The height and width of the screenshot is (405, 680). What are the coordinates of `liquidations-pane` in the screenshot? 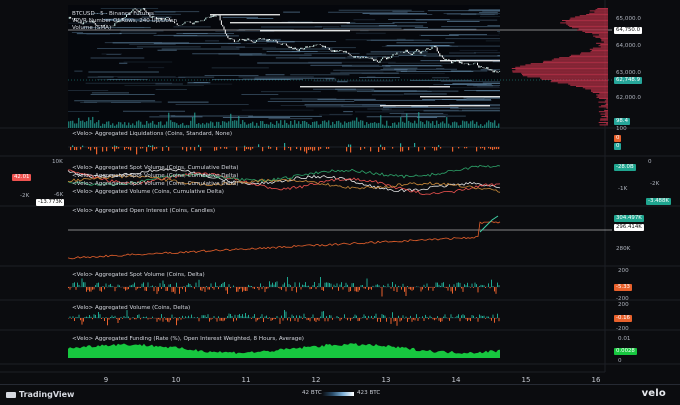 It's located at (284, 148).